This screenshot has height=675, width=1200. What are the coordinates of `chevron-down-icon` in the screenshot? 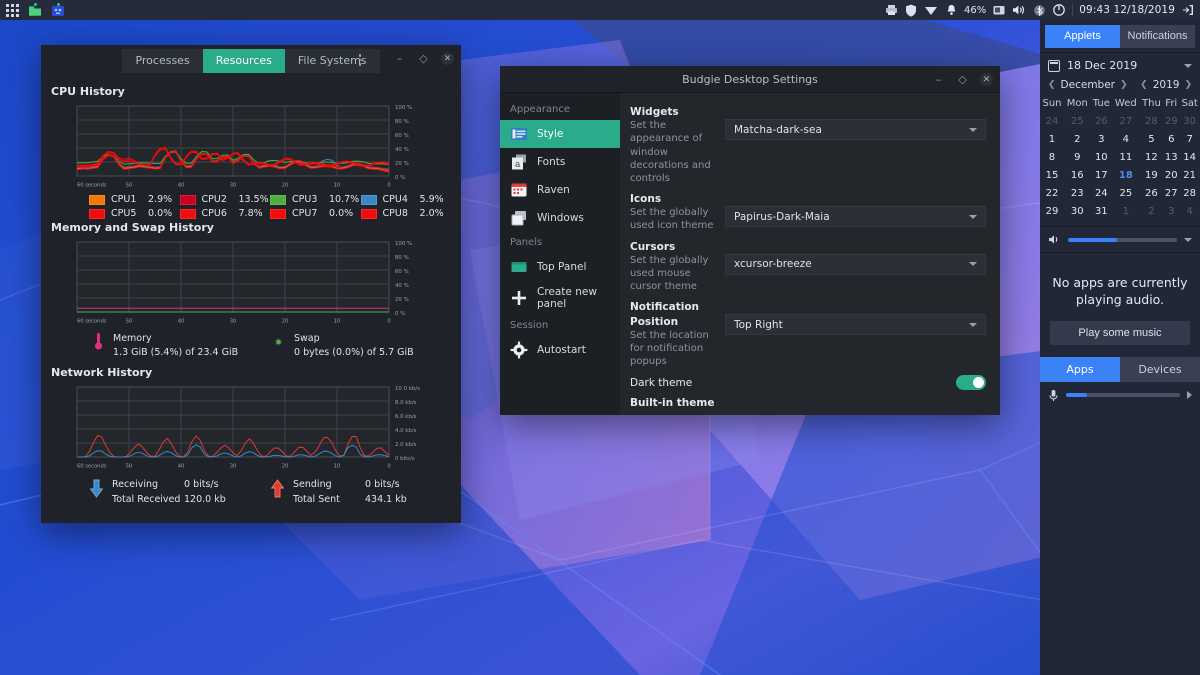 It's located at (1188, 65).